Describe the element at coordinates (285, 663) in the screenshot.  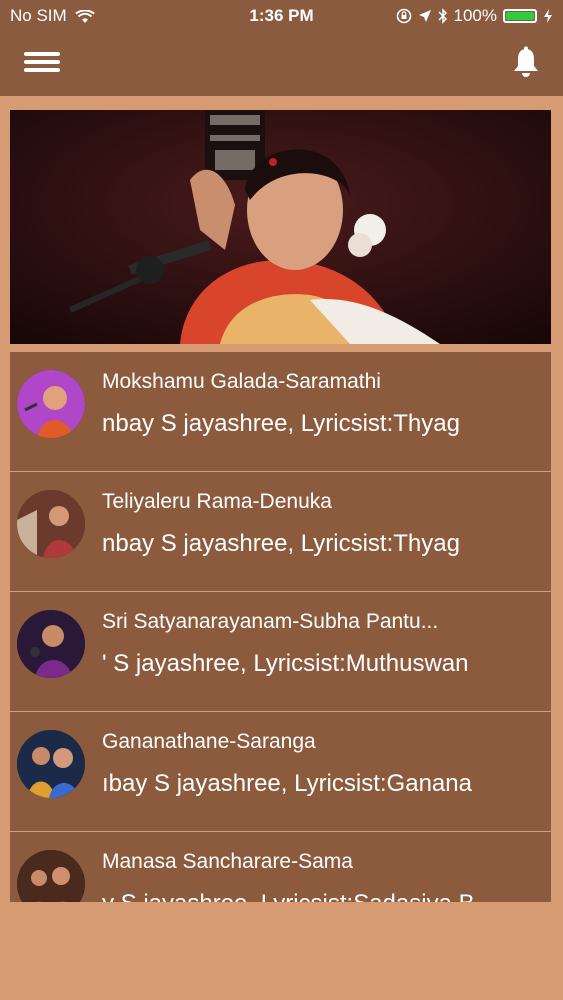
I see `song-subtitle: ' S jayashree, Lyricsist:Muthuswan` at that location.